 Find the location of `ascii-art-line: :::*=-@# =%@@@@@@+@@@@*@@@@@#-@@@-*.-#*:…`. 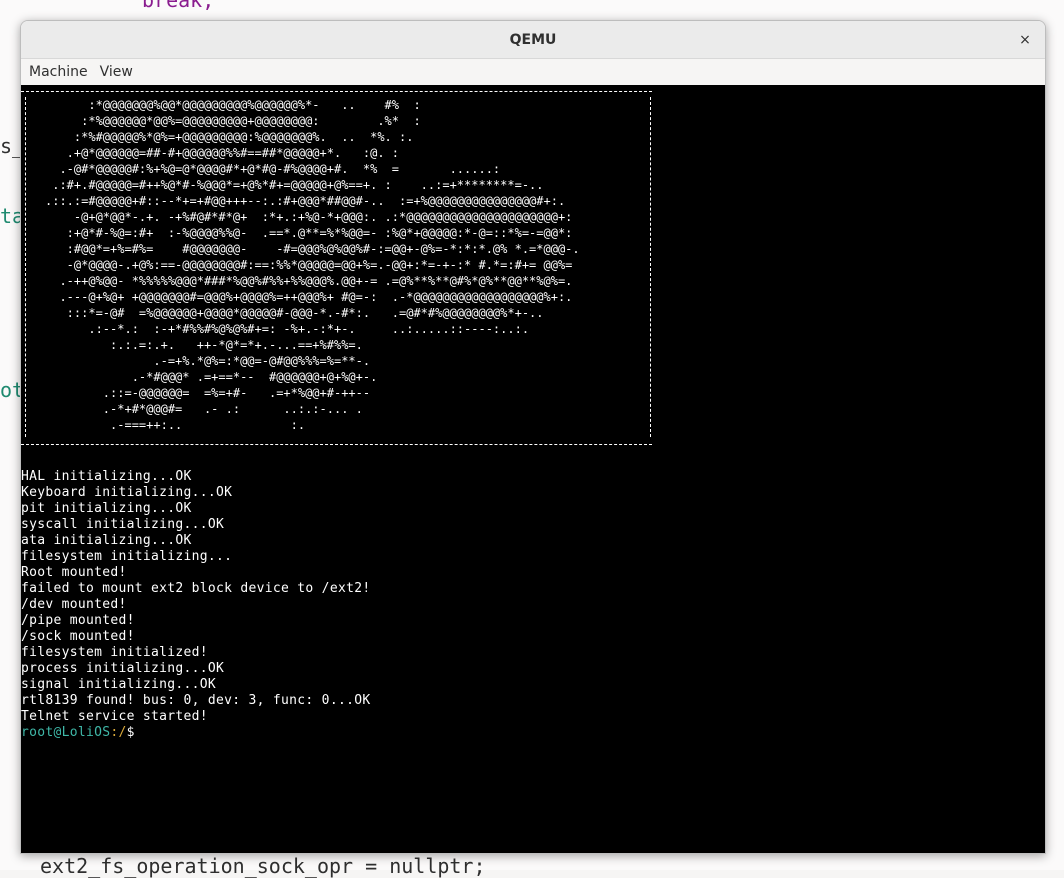

ascii-art-line: :::*=-@# =%@@@@@@+@@@@*@@@@@#-@@@-*.-#*:… is located at coordinates (294, 313).